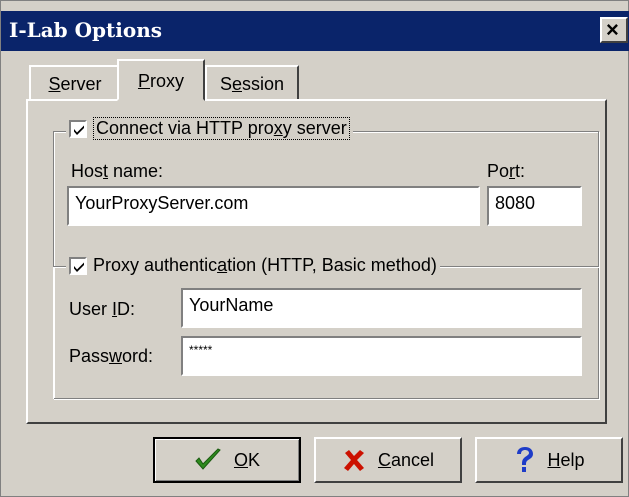 The image size is (629, 497). I want to click on ok-label-mnemonic: O, so click(240, 459).